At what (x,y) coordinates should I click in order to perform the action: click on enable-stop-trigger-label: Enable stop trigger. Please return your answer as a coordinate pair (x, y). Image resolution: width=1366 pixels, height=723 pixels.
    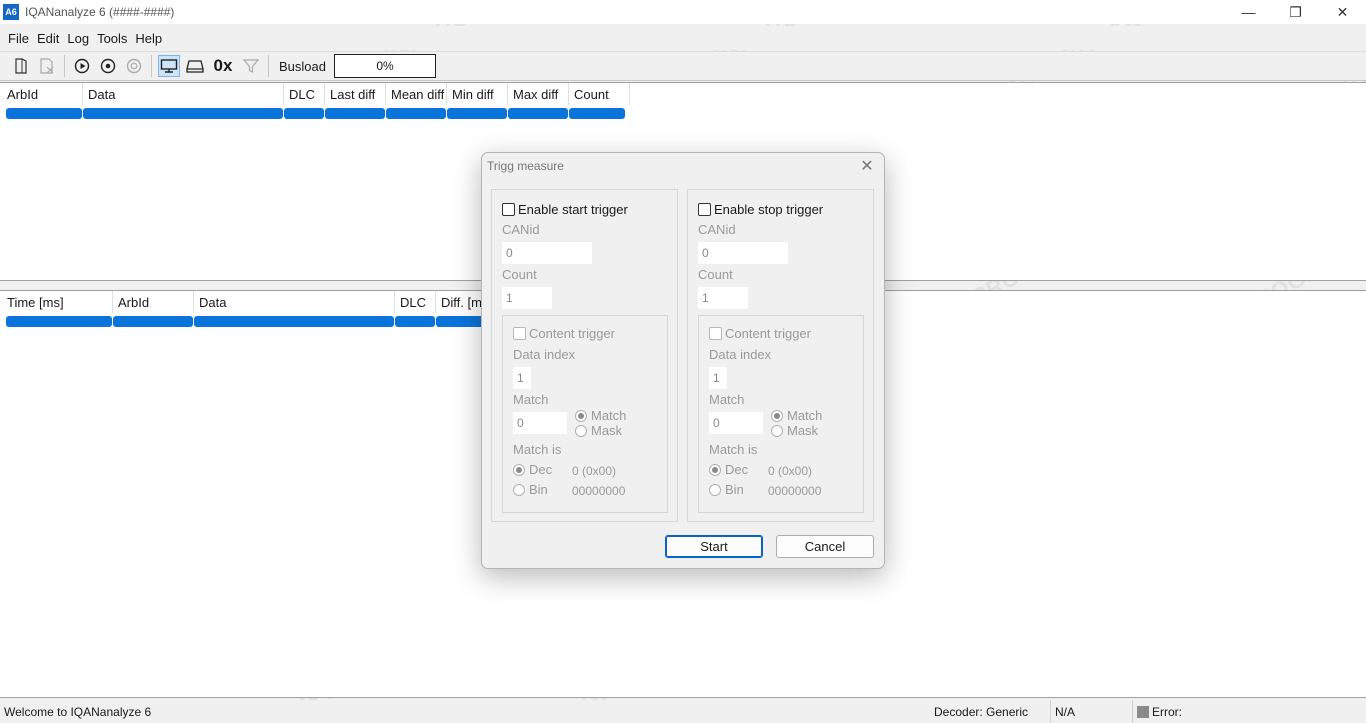
    Looking at the image, I should click on (769, 209).